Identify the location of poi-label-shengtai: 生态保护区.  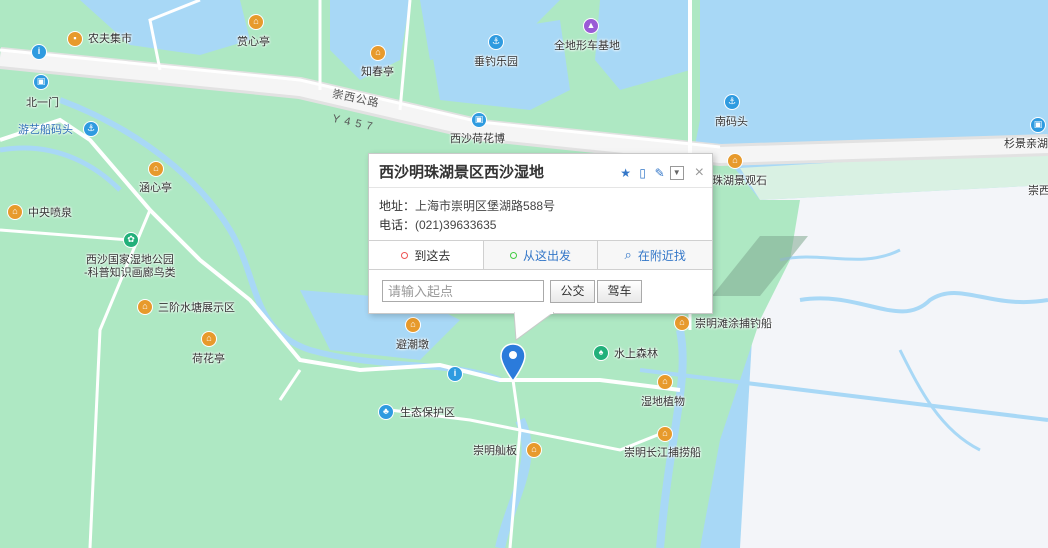
(427, 413).